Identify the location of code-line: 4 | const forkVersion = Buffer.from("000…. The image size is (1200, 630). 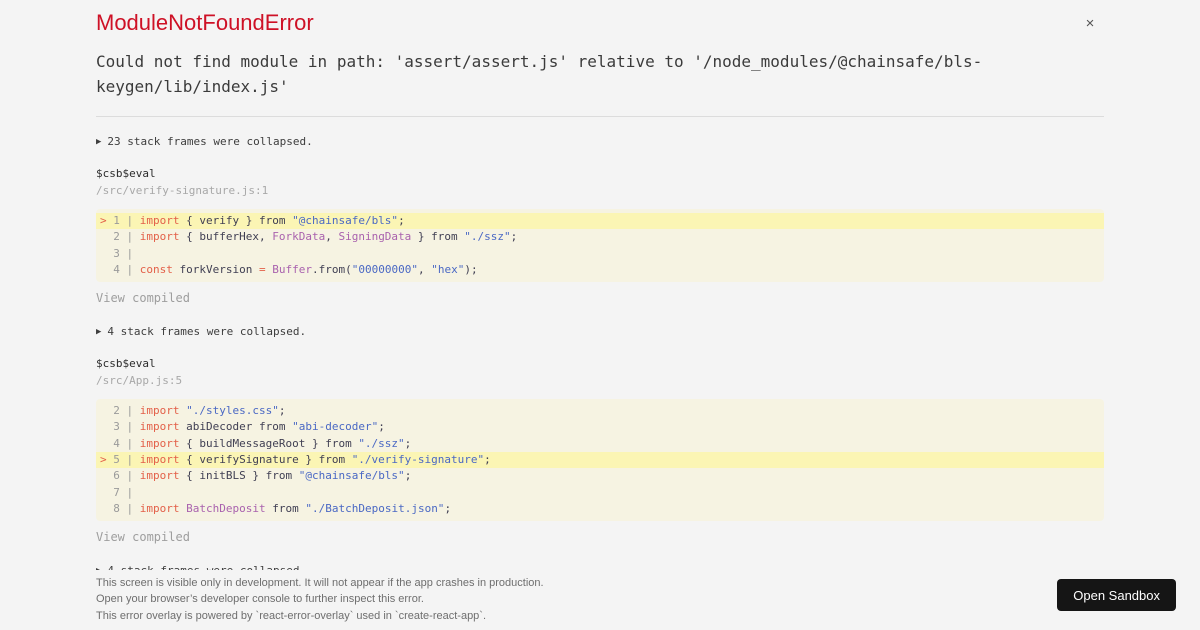
(600, 270).